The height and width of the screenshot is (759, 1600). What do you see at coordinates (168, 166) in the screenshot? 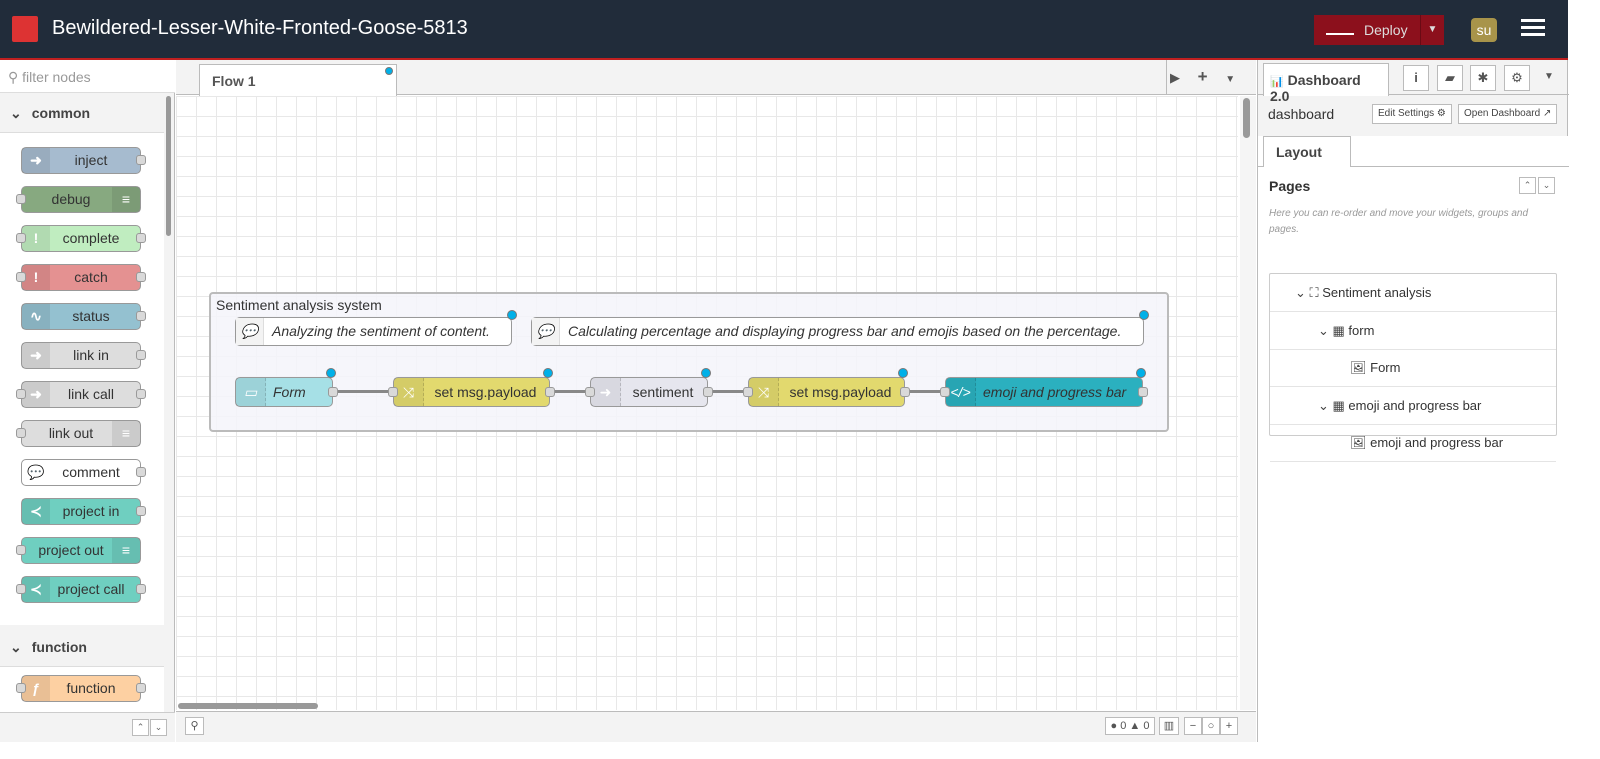
I see `palette-scrollbar` at bounding box center [168, 166].